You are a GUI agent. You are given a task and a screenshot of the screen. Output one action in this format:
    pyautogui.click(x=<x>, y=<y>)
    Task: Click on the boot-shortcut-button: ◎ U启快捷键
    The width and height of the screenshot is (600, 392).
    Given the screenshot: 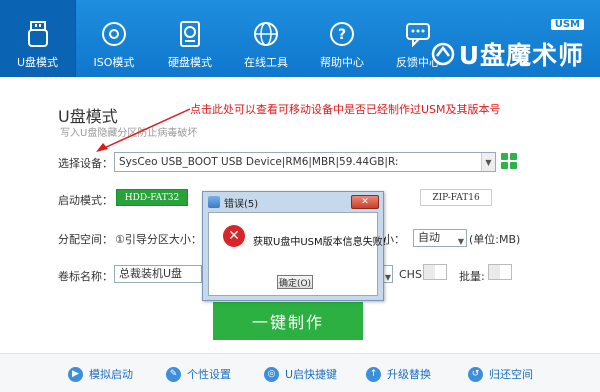 What is the action you would take?
    pyautogui.click(x=300, y=374)
    